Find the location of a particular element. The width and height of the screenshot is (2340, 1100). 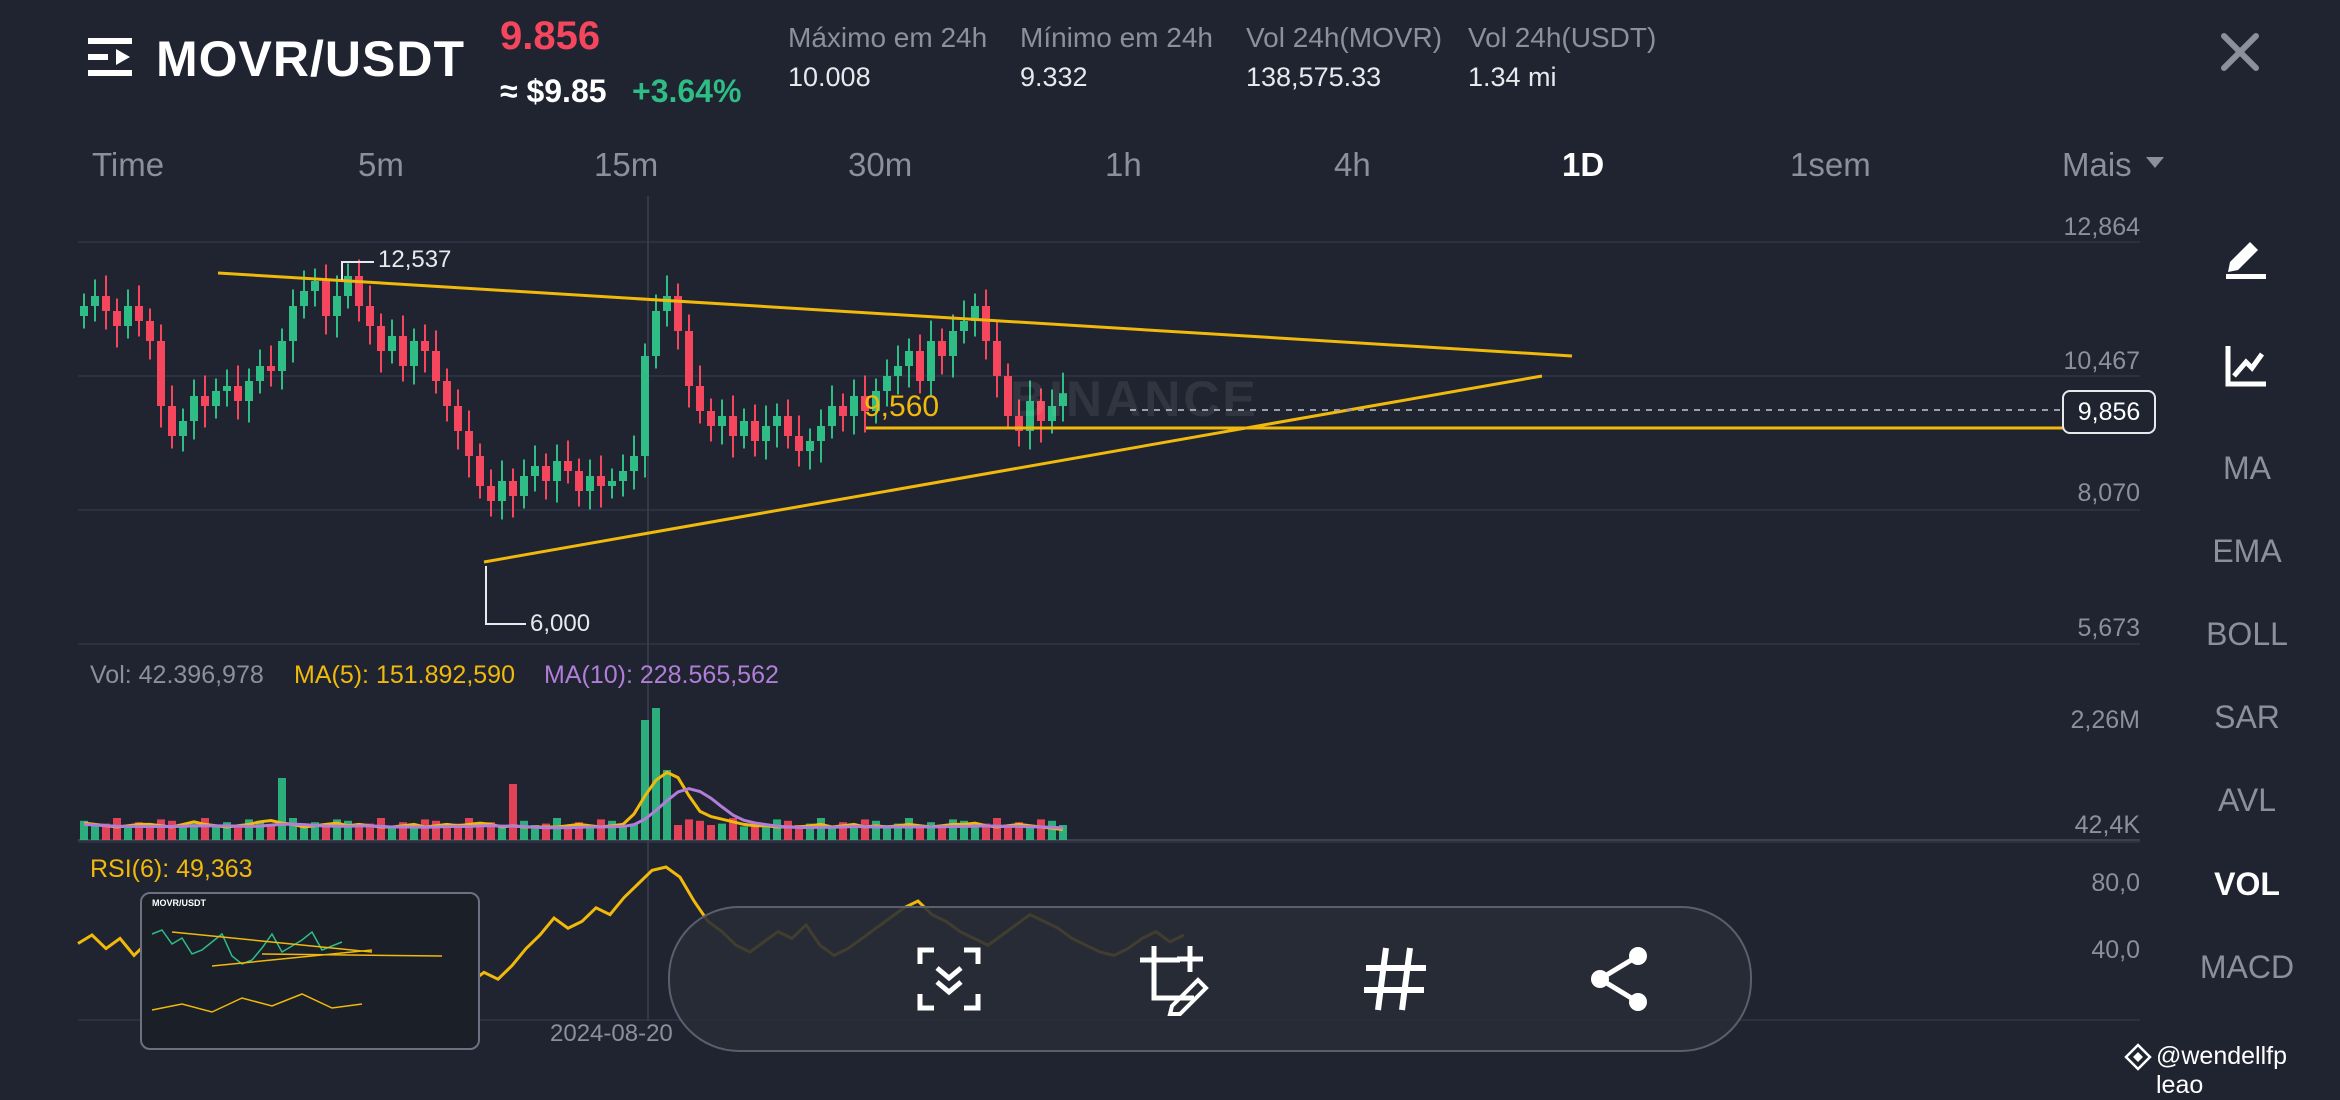

crosshair-date: 2024-08-20 is located at coordinates (611, 1033).